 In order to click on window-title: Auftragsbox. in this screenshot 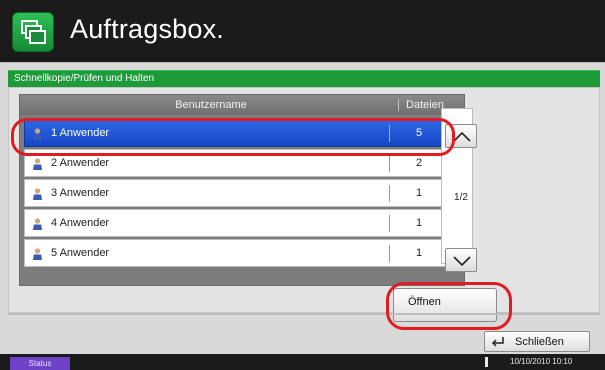, I will do `click(147, 29)`.